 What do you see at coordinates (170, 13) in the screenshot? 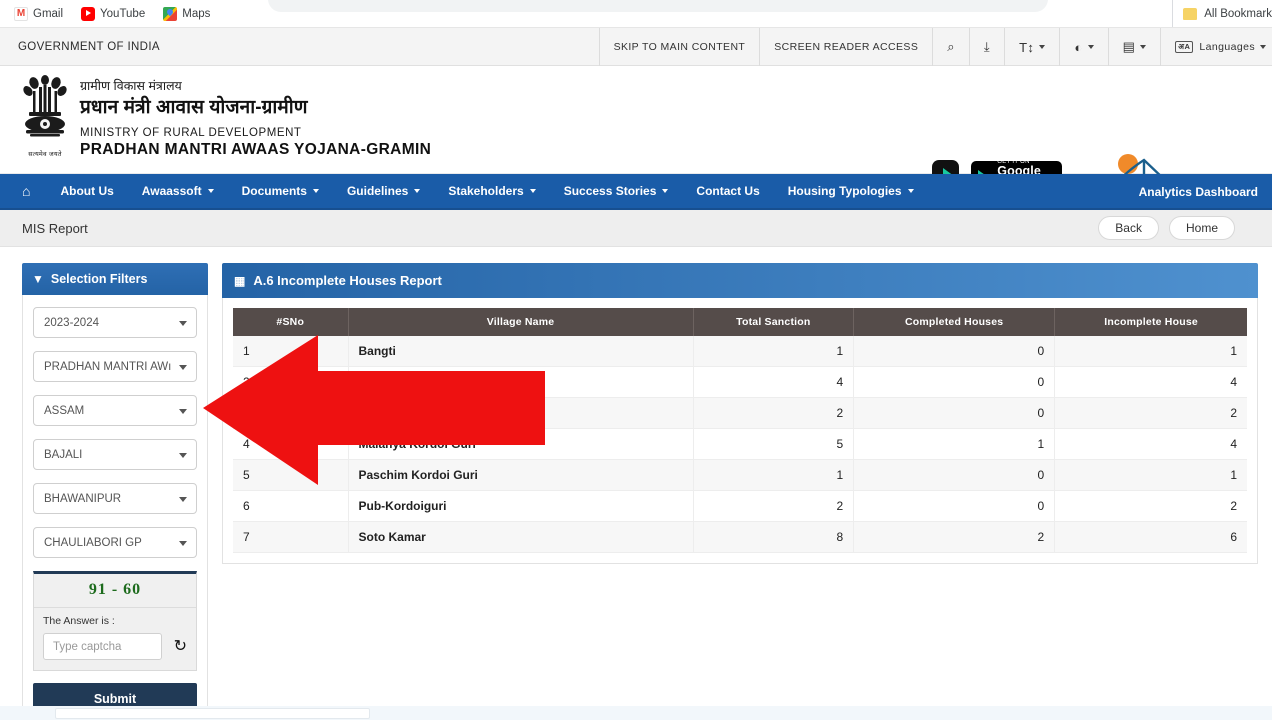
I see `maps-icon` at bounding box center [170, 13].